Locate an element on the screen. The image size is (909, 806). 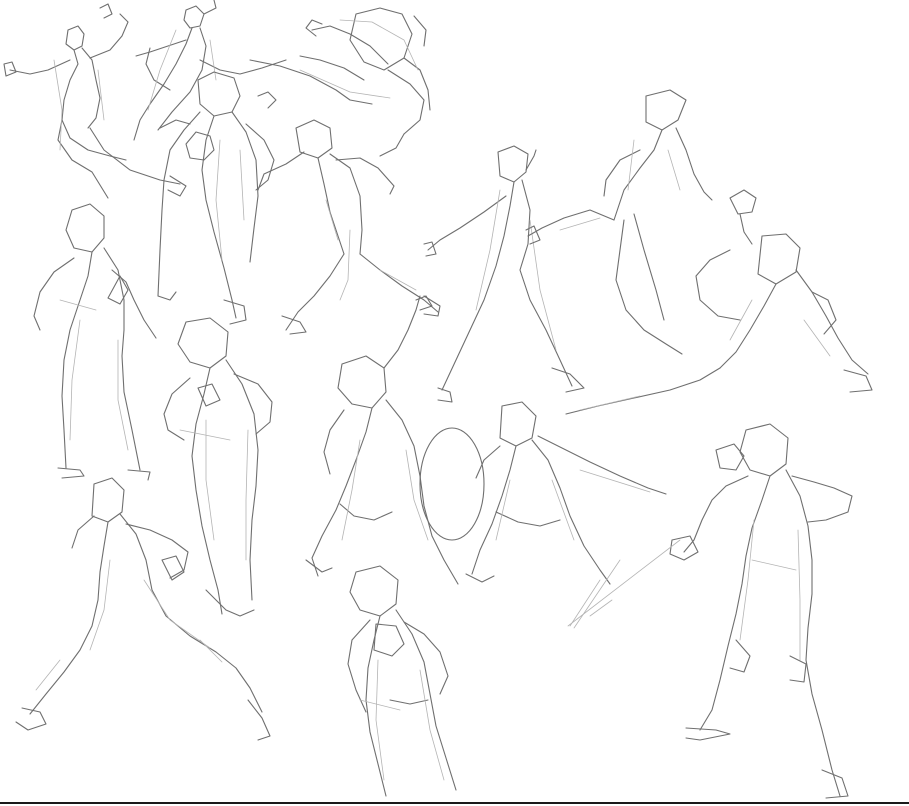
pointing-figure-center is located at coordinates (504, 274).